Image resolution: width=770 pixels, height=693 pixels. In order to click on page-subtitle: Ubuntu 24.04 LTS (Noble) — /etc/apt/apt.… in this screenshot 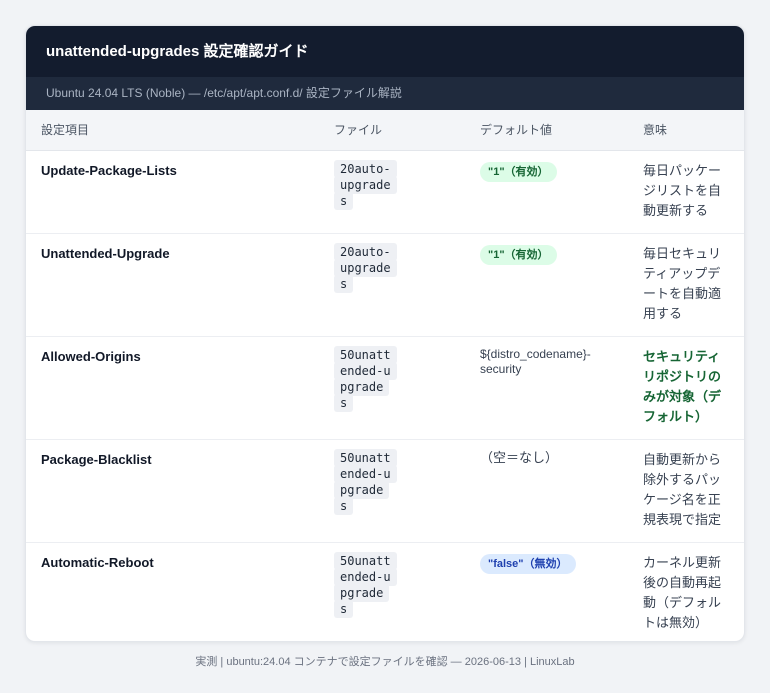, I will do `click(385, 93)`.